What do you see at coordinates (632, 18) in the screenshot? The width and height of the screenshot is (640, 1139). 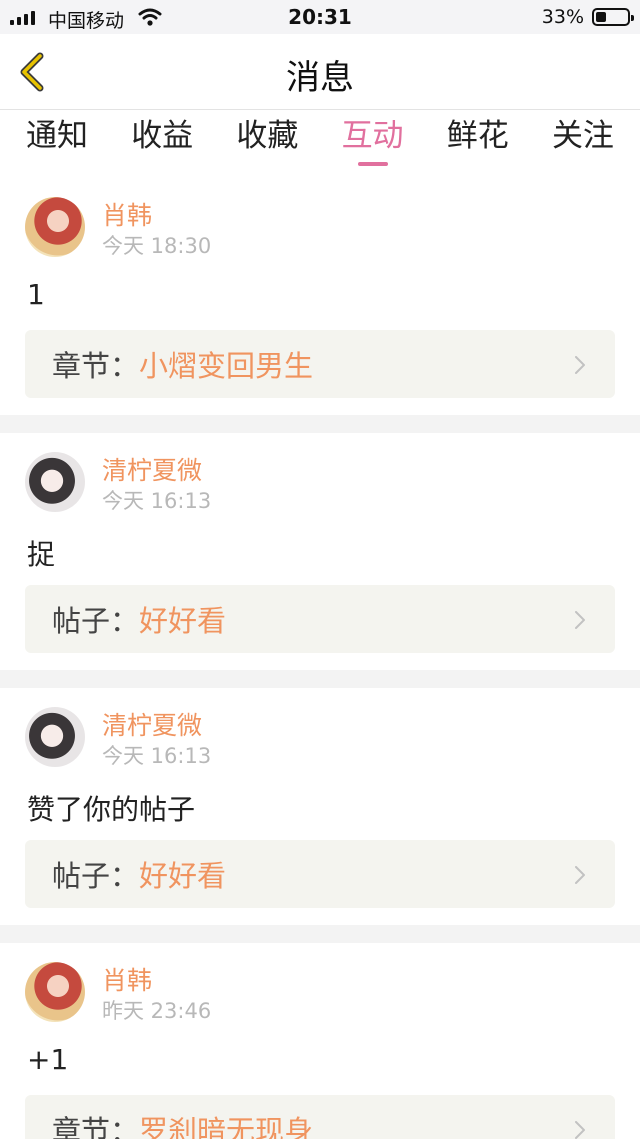 I see `battery-nub` at bounding box center [632, 18].